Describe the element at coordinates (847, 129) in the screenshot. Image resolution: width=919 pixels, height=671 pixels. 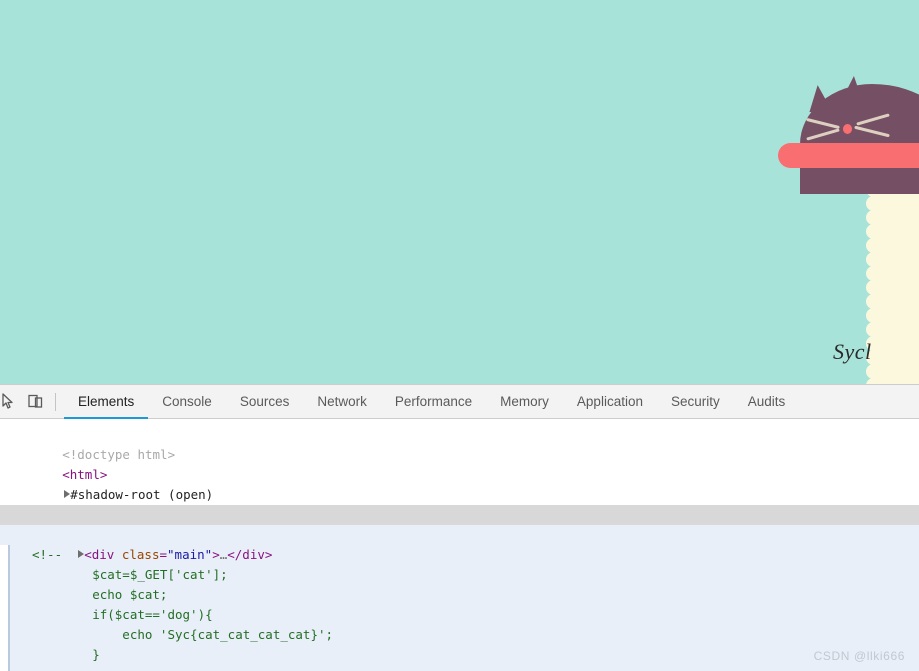
I see `cat-nose-icon` at that location.